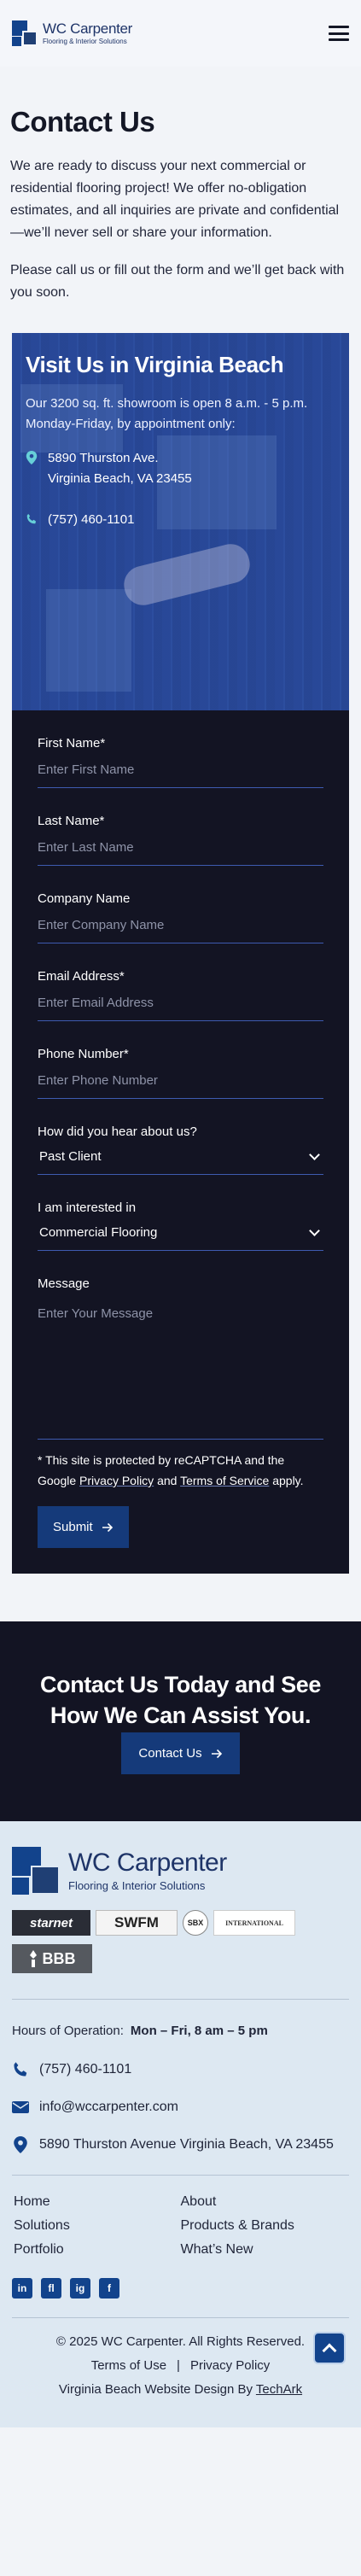  Describe the element at coordinates (51, 2288) in the screenshot. I see `flickr-icon: fl` at that location.